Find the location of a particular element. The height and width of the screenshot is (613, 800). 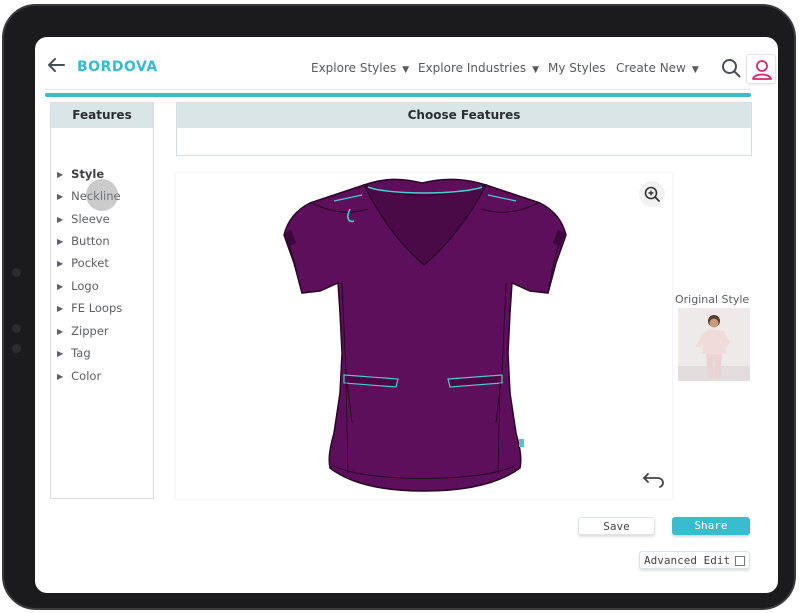

user-profile-button is located at coordinates (761, 69).